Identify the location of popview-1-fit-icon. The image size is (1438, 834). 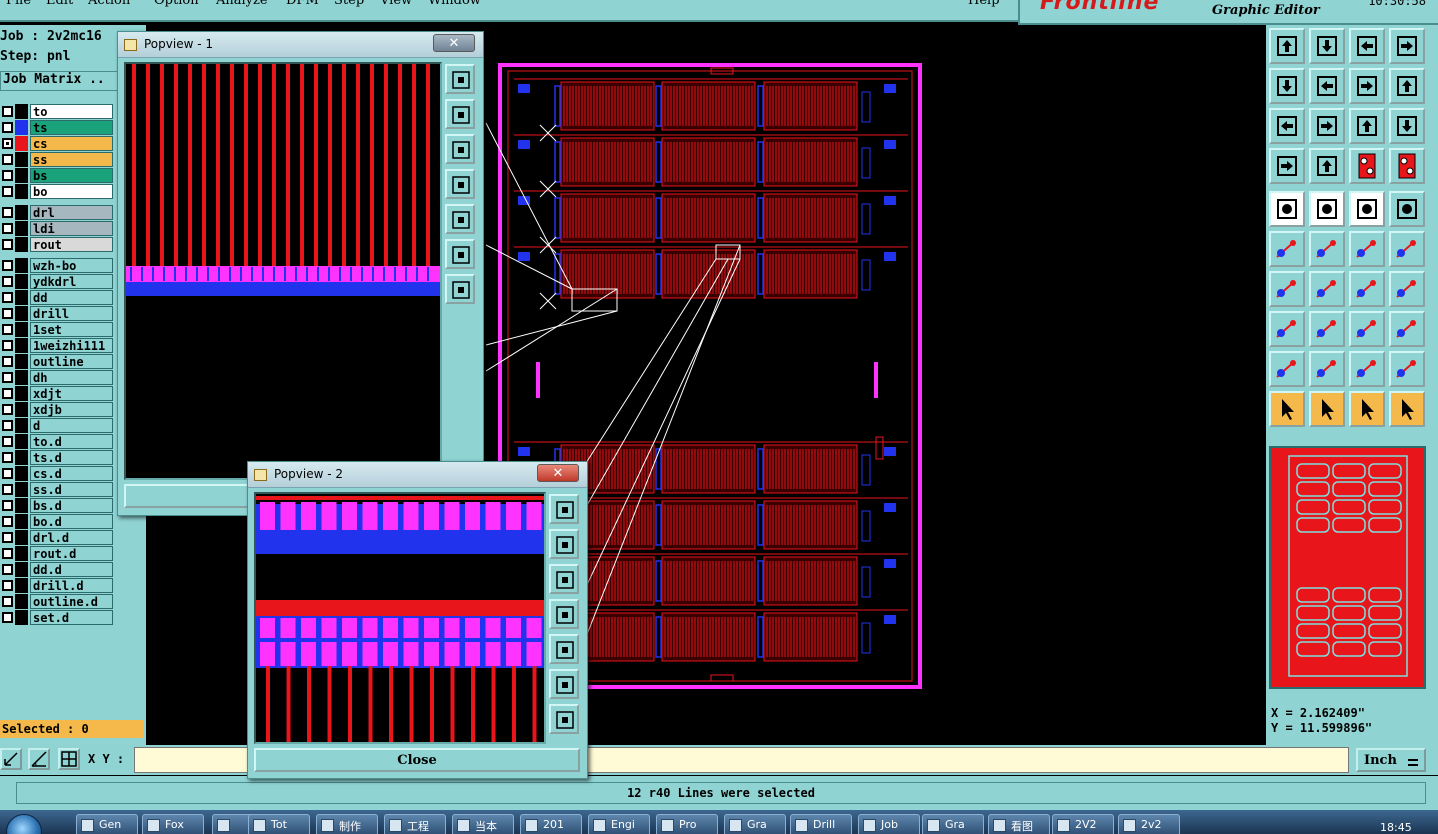
(460, 254).